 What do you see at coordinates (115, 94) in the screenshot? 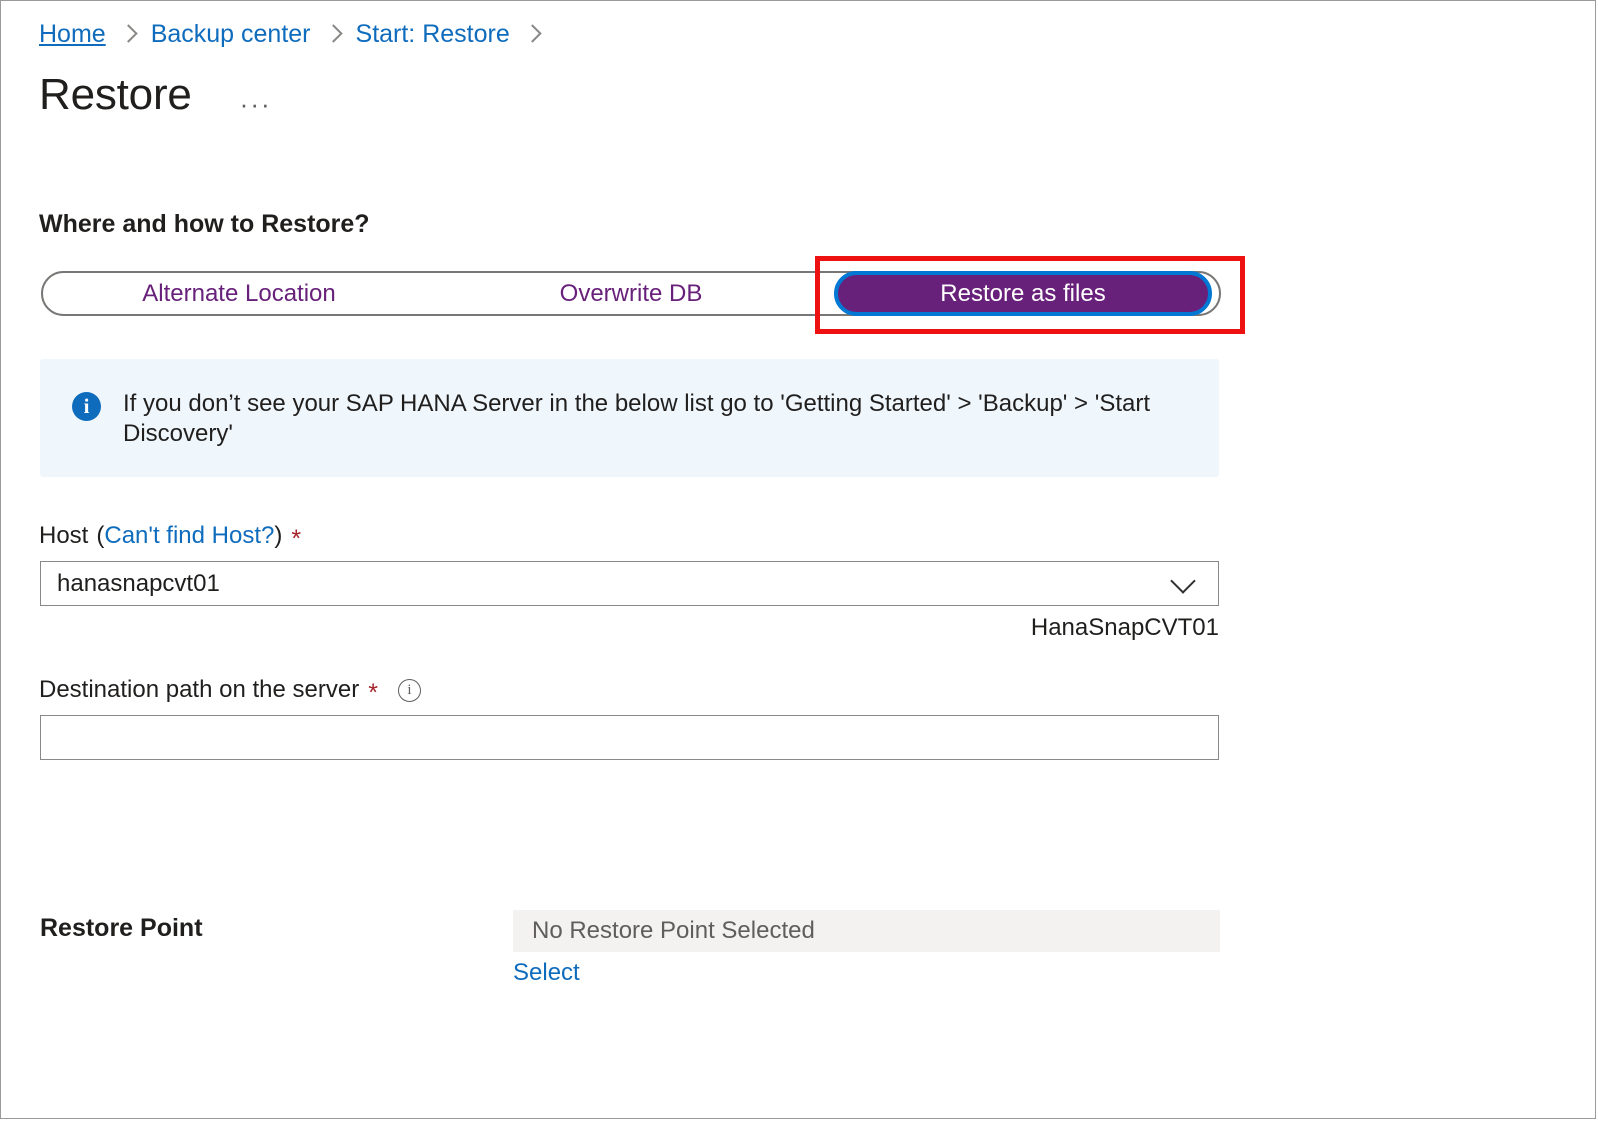
I see `page-title: Restore` at bounding box center [115, 94].